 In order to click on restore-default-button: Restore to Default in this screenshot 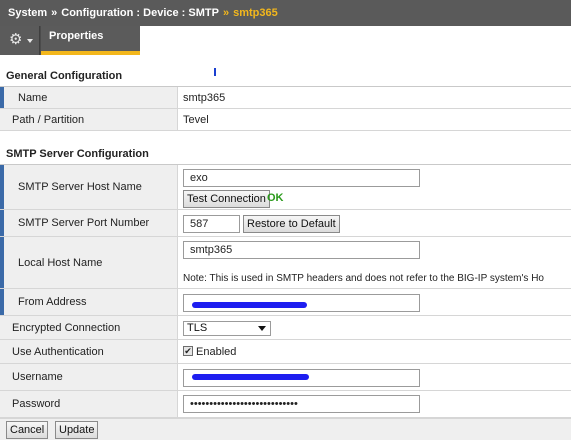, I will do `click(291, 224)`.